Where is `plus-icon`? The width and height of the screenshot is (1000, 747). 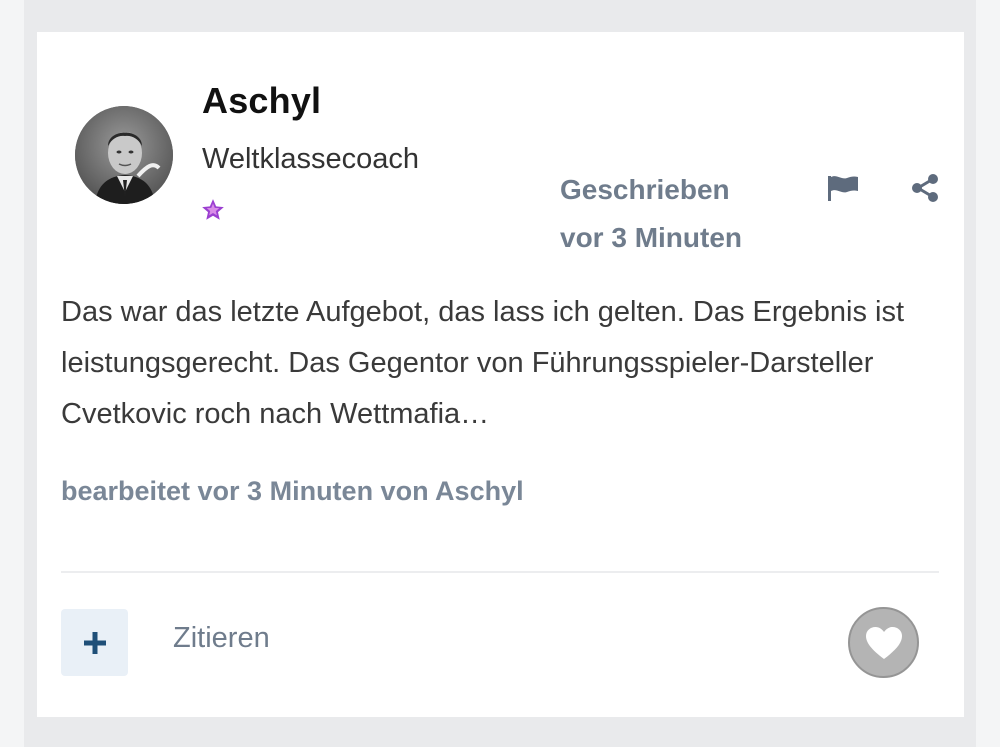 plus-icon is located at coordinates (94, 642).